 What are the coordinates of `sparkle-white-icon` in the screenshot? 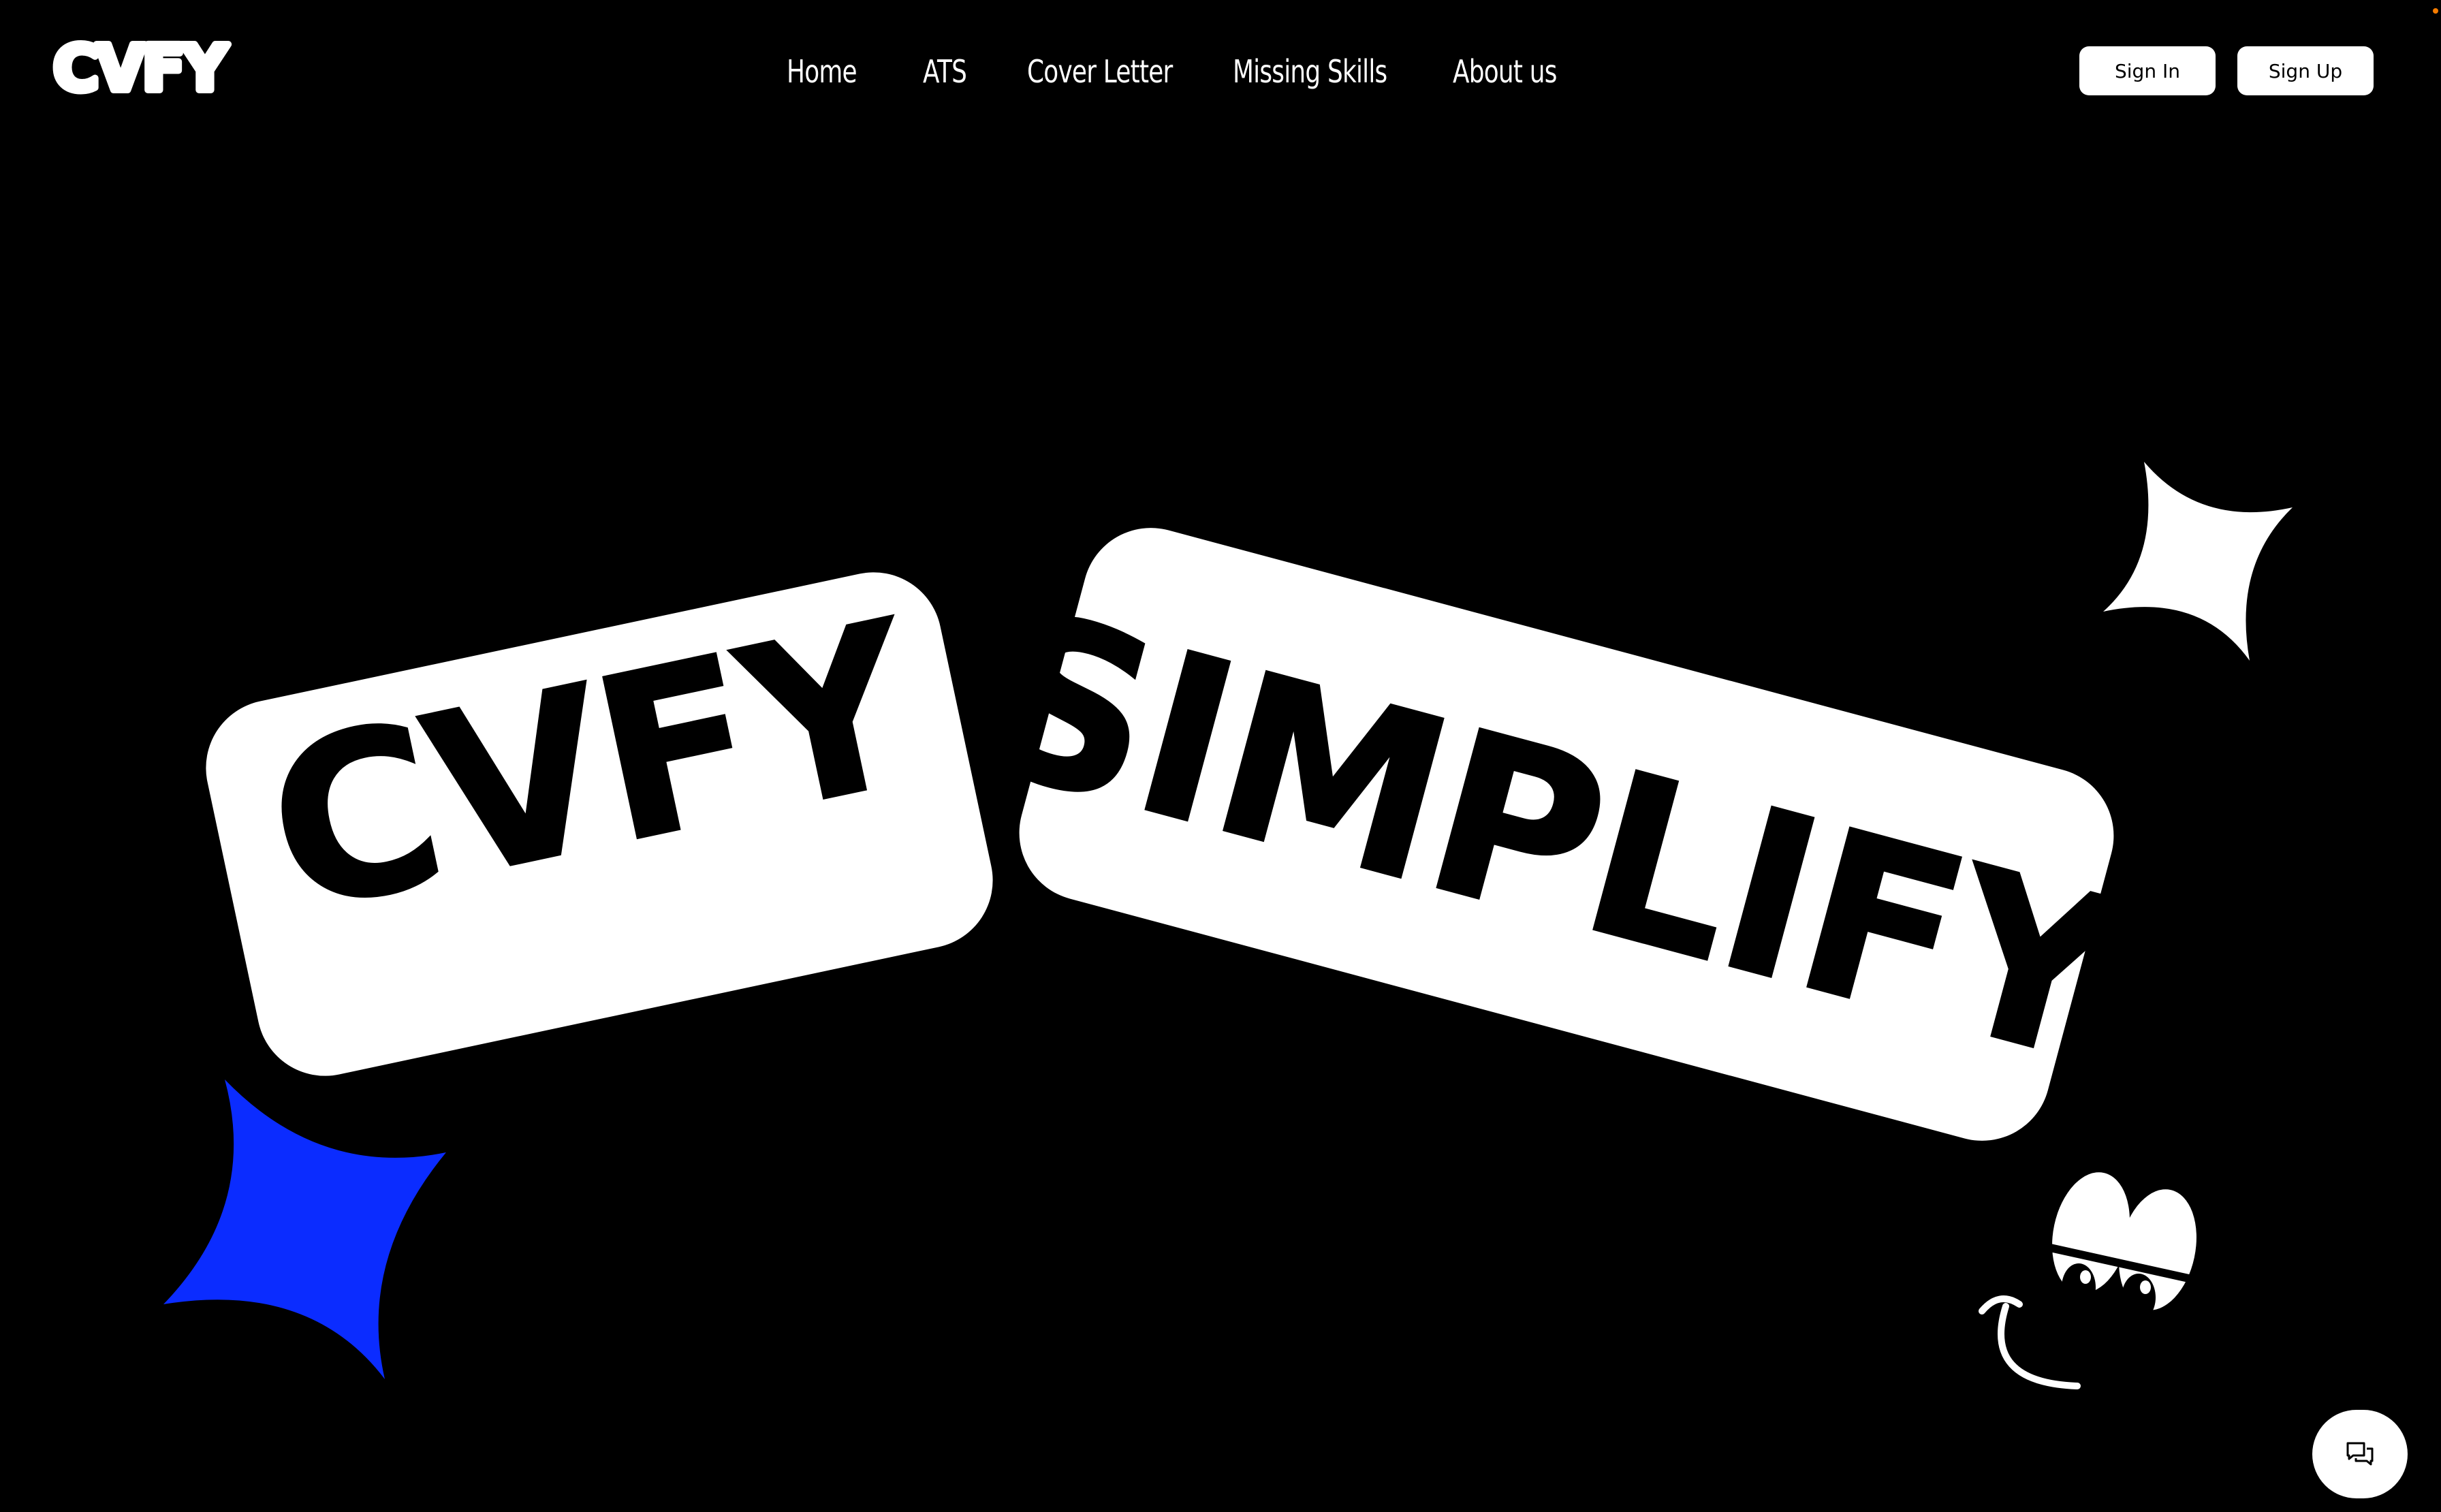 It's located at (2198, 561).